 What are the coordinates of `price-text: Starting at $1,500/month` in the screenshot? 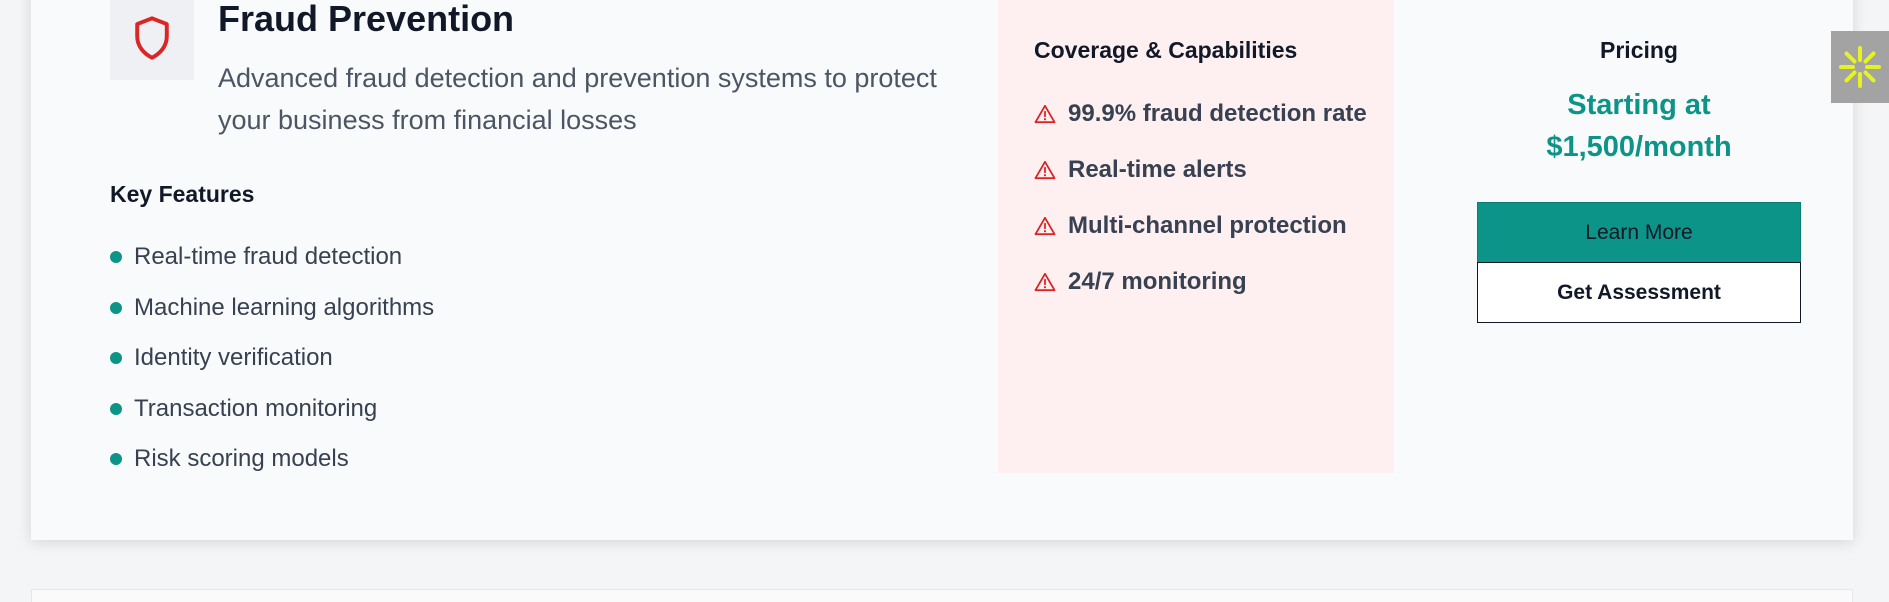 It's located at (1639, 126).